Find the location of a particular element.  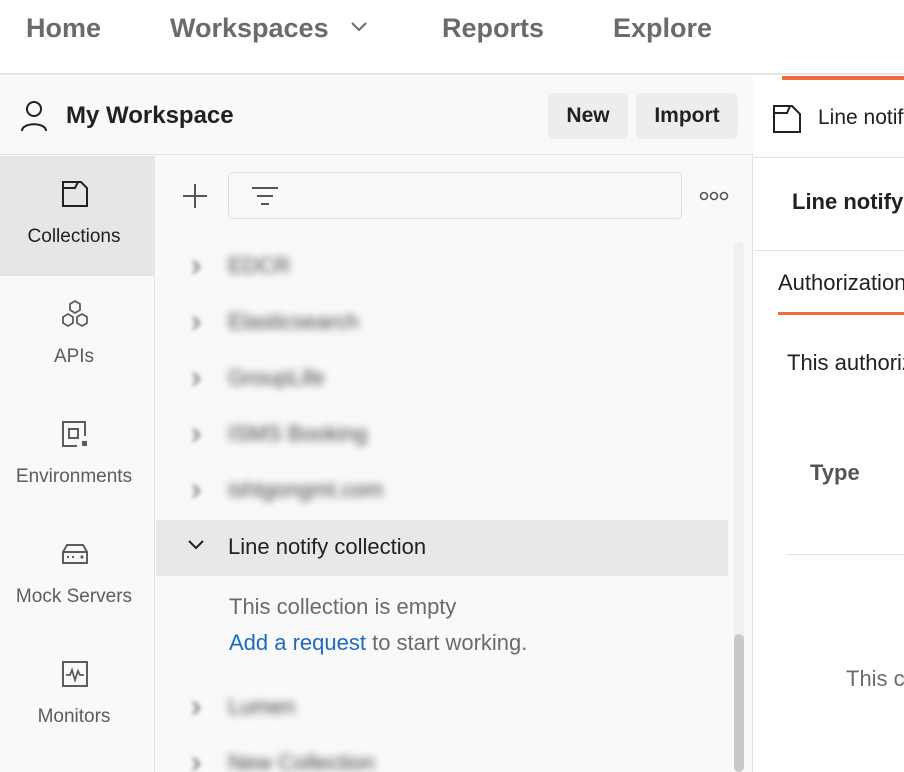

empty-collection-text: This collection is empty is located at coordinates (343, 606).